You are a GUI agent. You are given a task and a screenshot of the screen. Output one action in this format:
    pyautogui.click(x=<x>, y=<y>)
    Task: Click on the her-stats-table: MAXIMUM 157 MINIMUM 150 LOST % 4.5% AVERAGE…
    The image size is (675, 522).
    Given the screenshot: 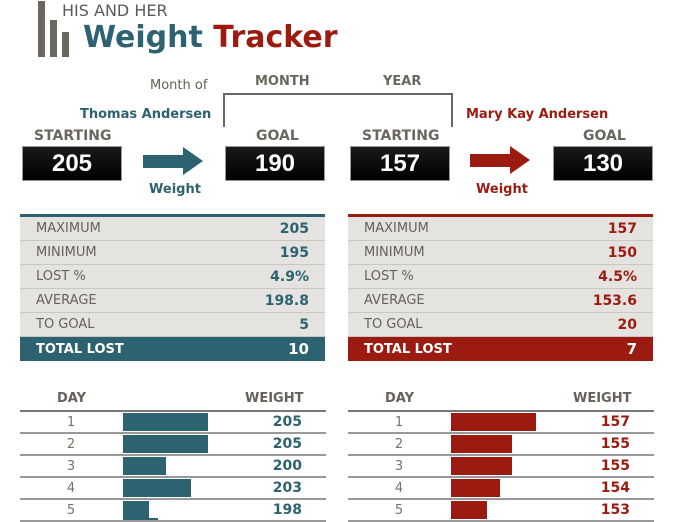 What is the action you would take?
    pyautogui.click(x=500, y=287)
    